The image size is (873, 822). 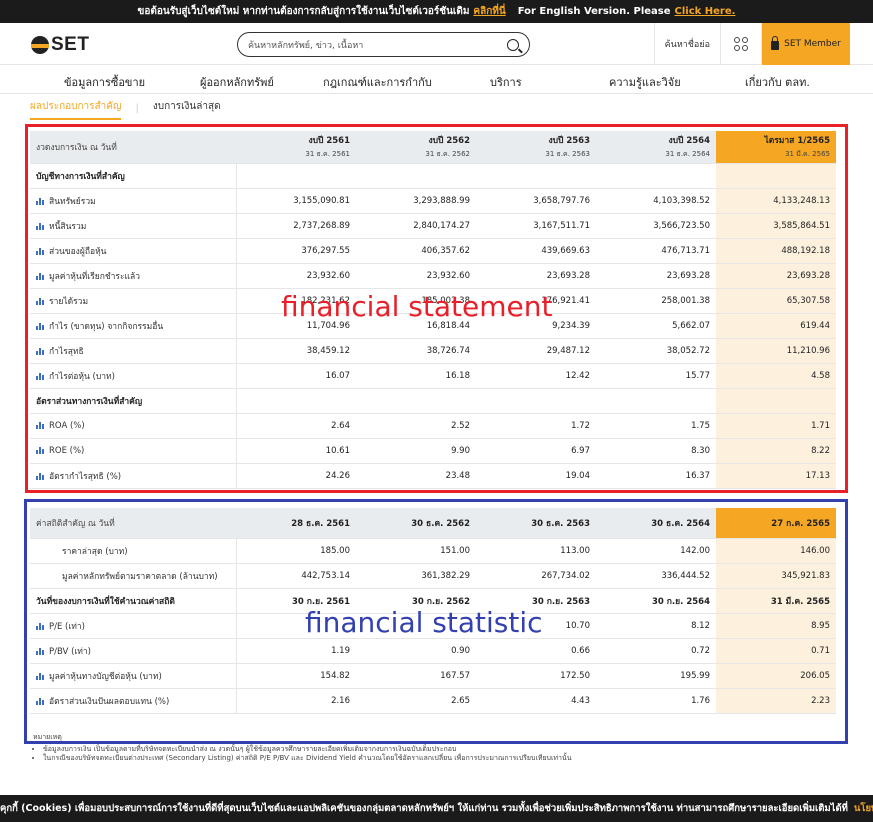 What do you see at coordinates (489, 11) in the screenshot?
I see `old-version-link: คลิกที่นี่` at bounding box center [489, 11].